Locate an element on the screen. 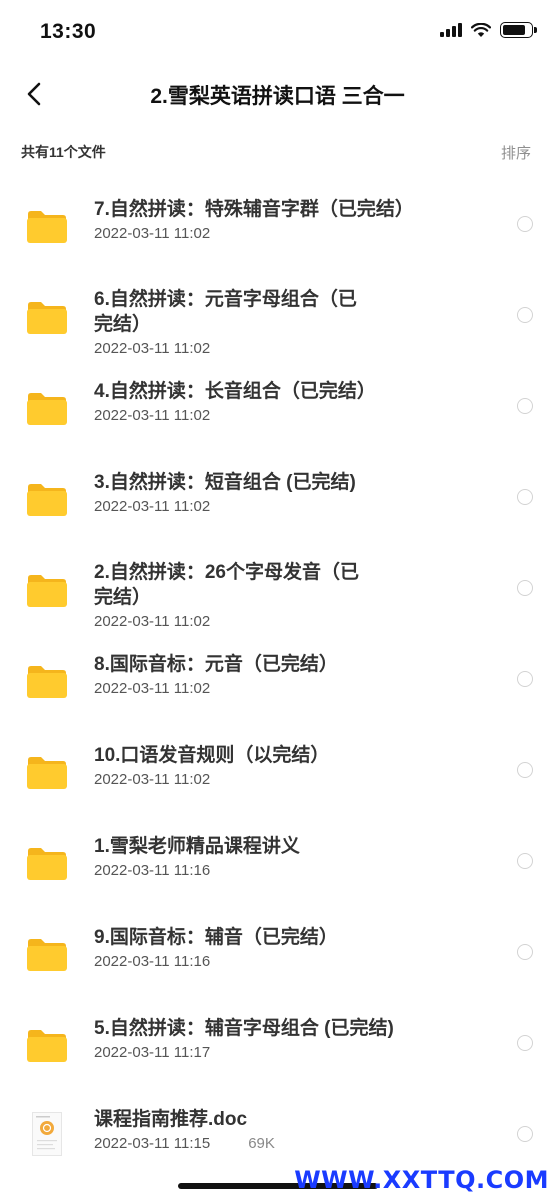 Image resolution: width=555 pixels, height=1200 pixels. row-text: 10.口语发音规则（以完结） 2022-03-11 11:02 is located at coordinates (294, 765).